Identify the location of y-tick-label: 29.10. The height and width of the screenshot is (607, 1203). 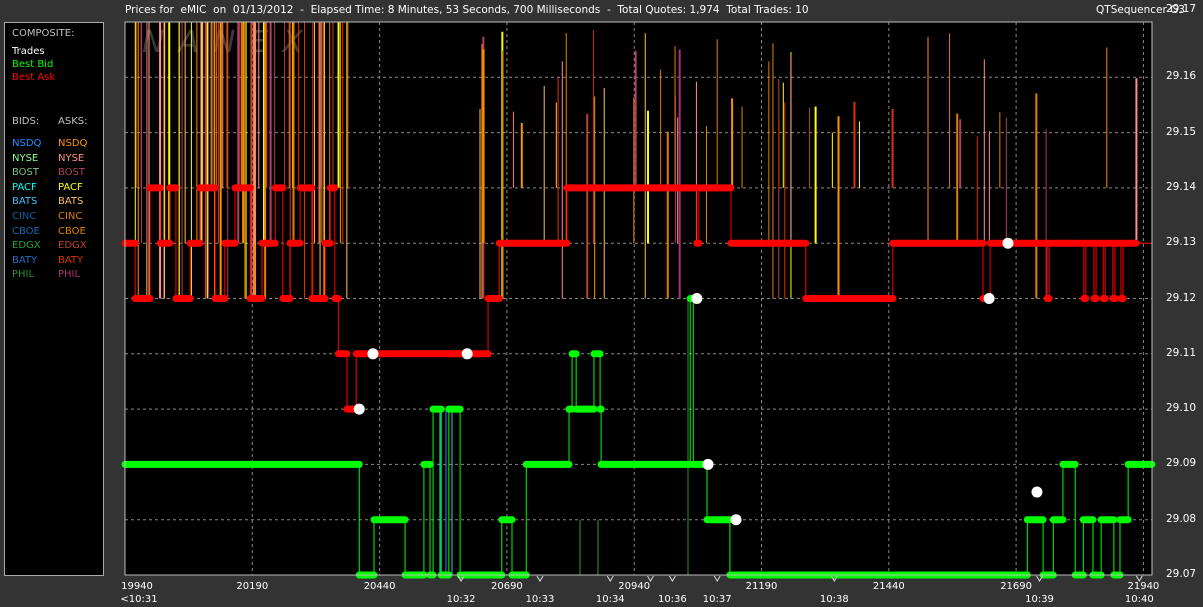
(1181, 408).